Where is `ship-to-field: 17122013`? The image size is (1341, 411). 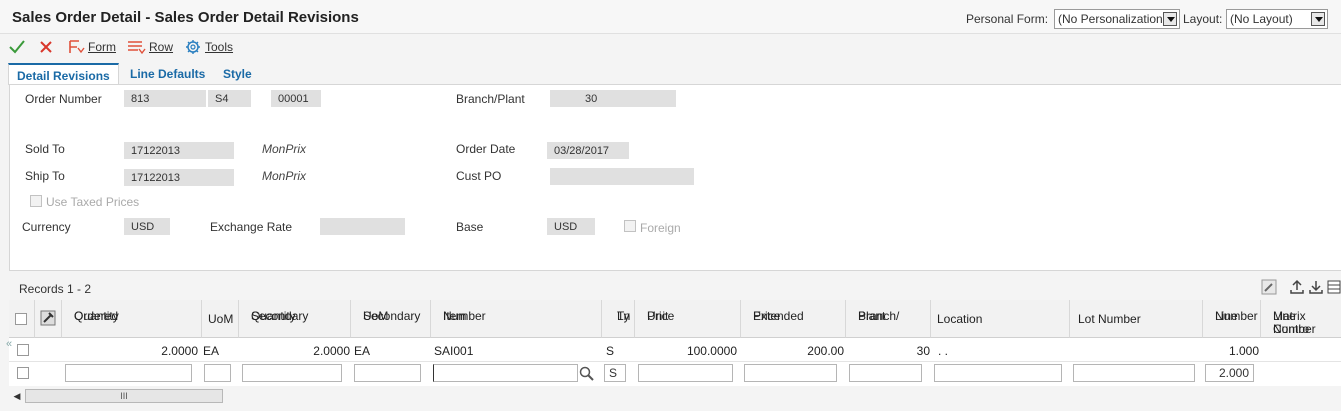 ship-to-field: 17122013 is located at coordinates (179, 177).